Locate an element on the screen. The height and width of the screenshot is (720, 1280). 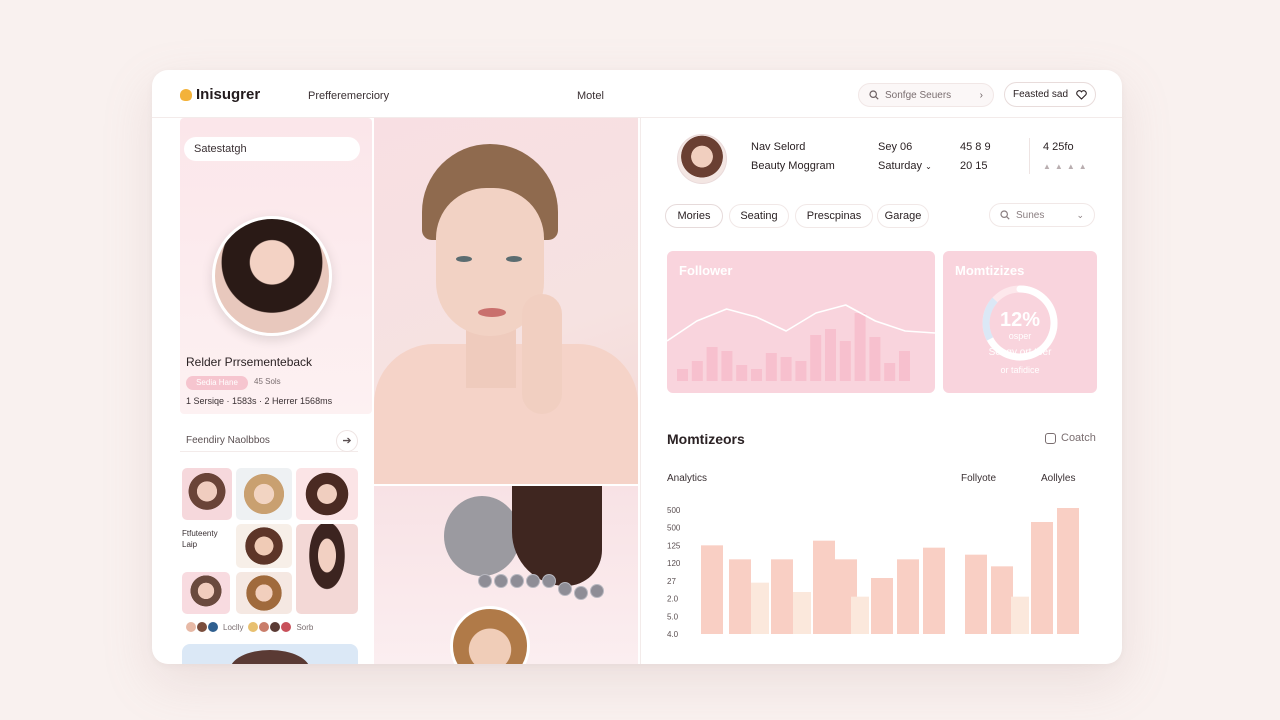
series-select: Sunes ⌄ is located at coordinates (1042, 215).